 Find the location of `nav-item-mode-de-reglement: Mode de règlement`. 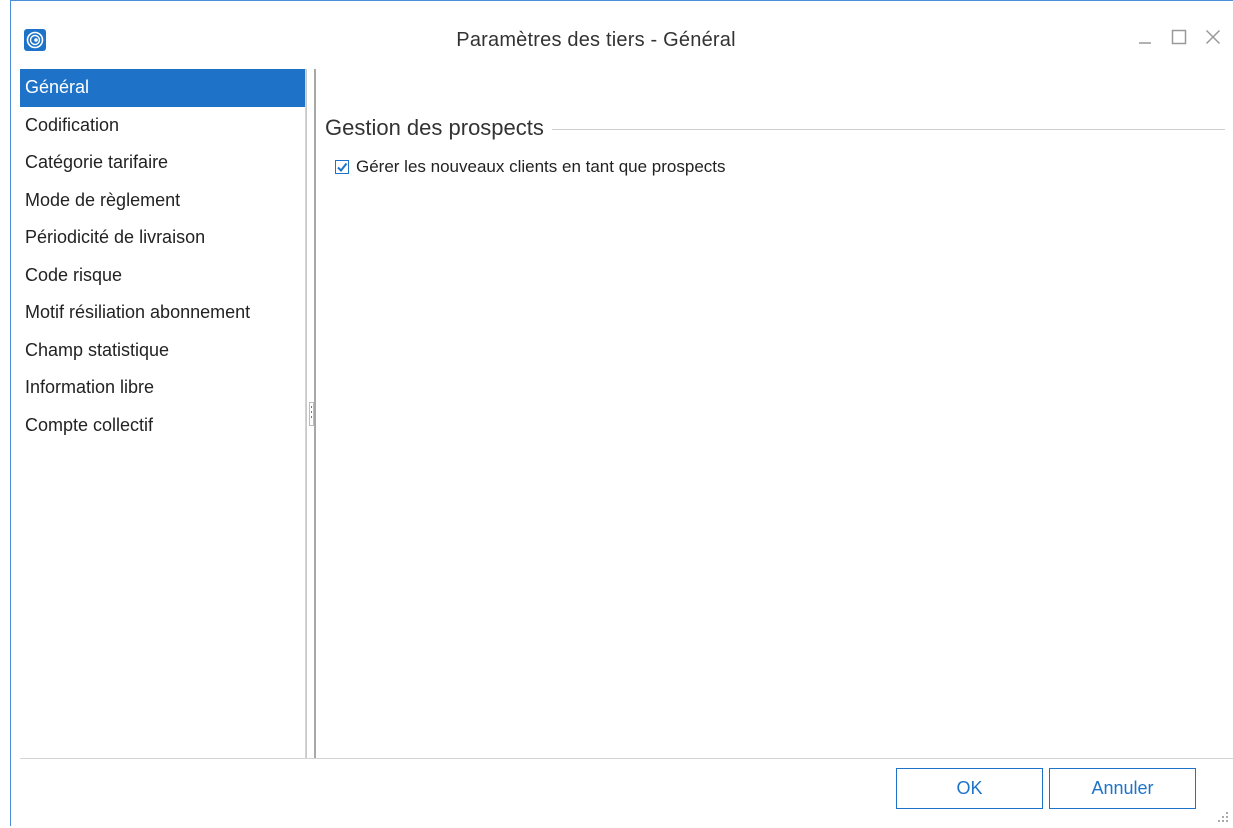

nav-item-mode-de-reglement: Mode de règlement is located at coordinates (162, 201).